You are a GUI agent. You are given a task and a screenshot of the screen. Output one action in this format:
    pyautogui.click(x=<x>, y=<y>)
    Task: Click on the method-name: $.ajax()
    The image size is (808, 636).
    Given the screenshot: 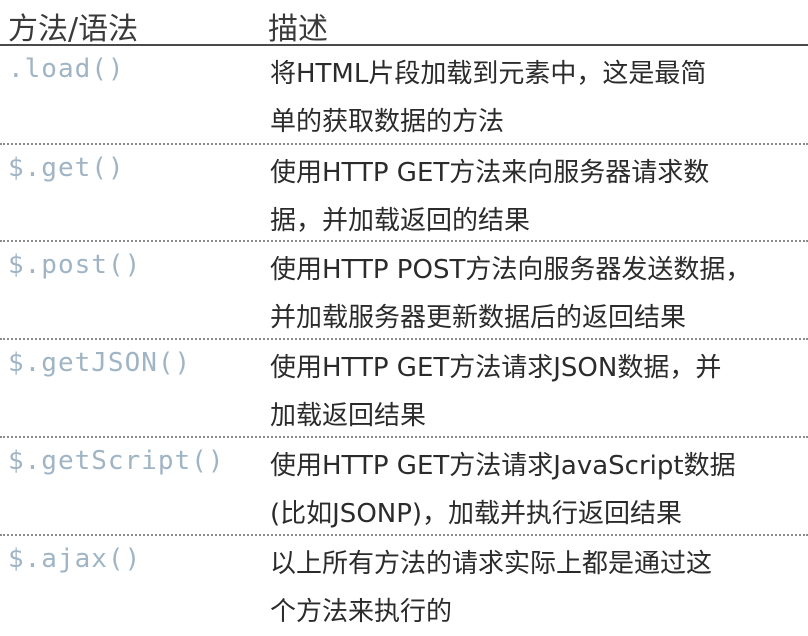 What is the action you would take?
    pyautogui.click(x=75, y=559)
    